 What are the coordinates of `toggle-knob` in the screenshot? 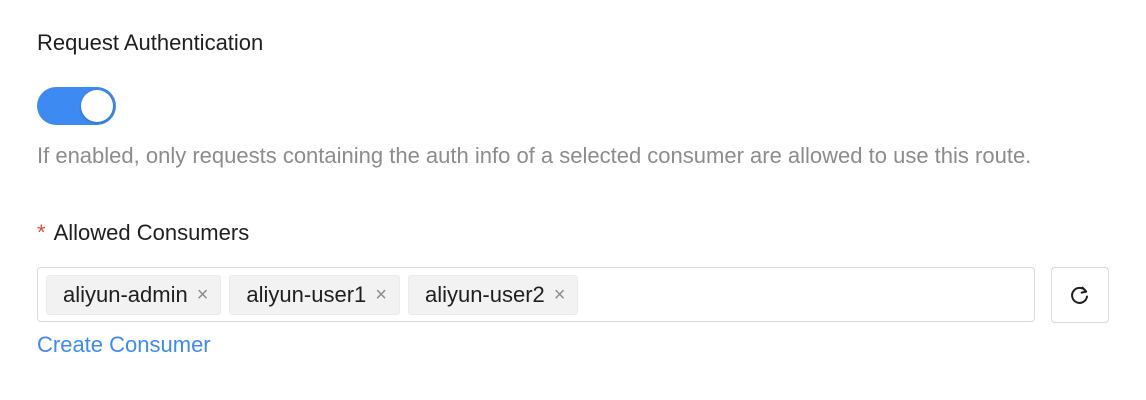 It's located at (97, 106).